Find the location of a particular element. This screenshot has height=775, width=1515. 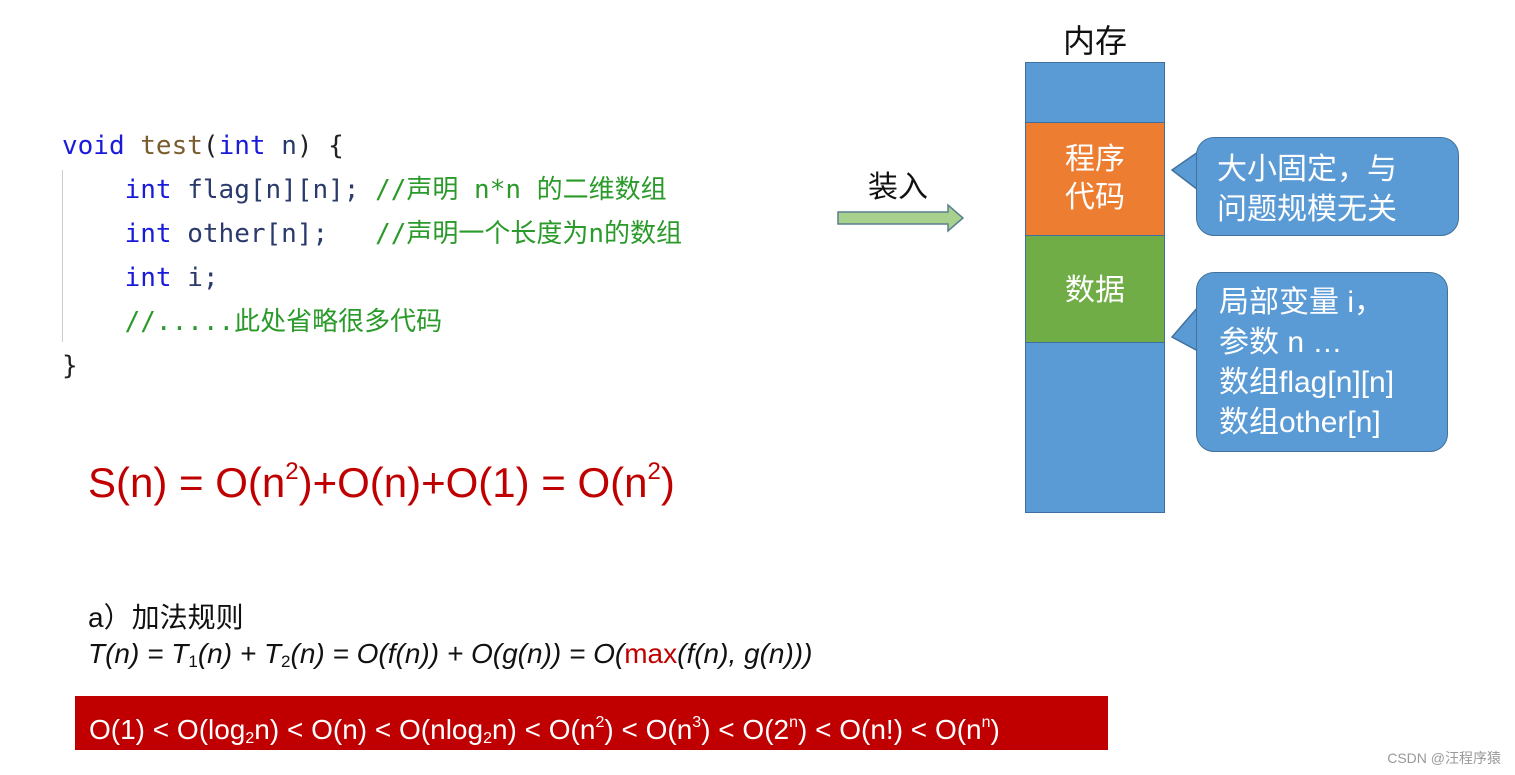

formula-part: (f(n), g(n))) is located at coordinates (745, 653).